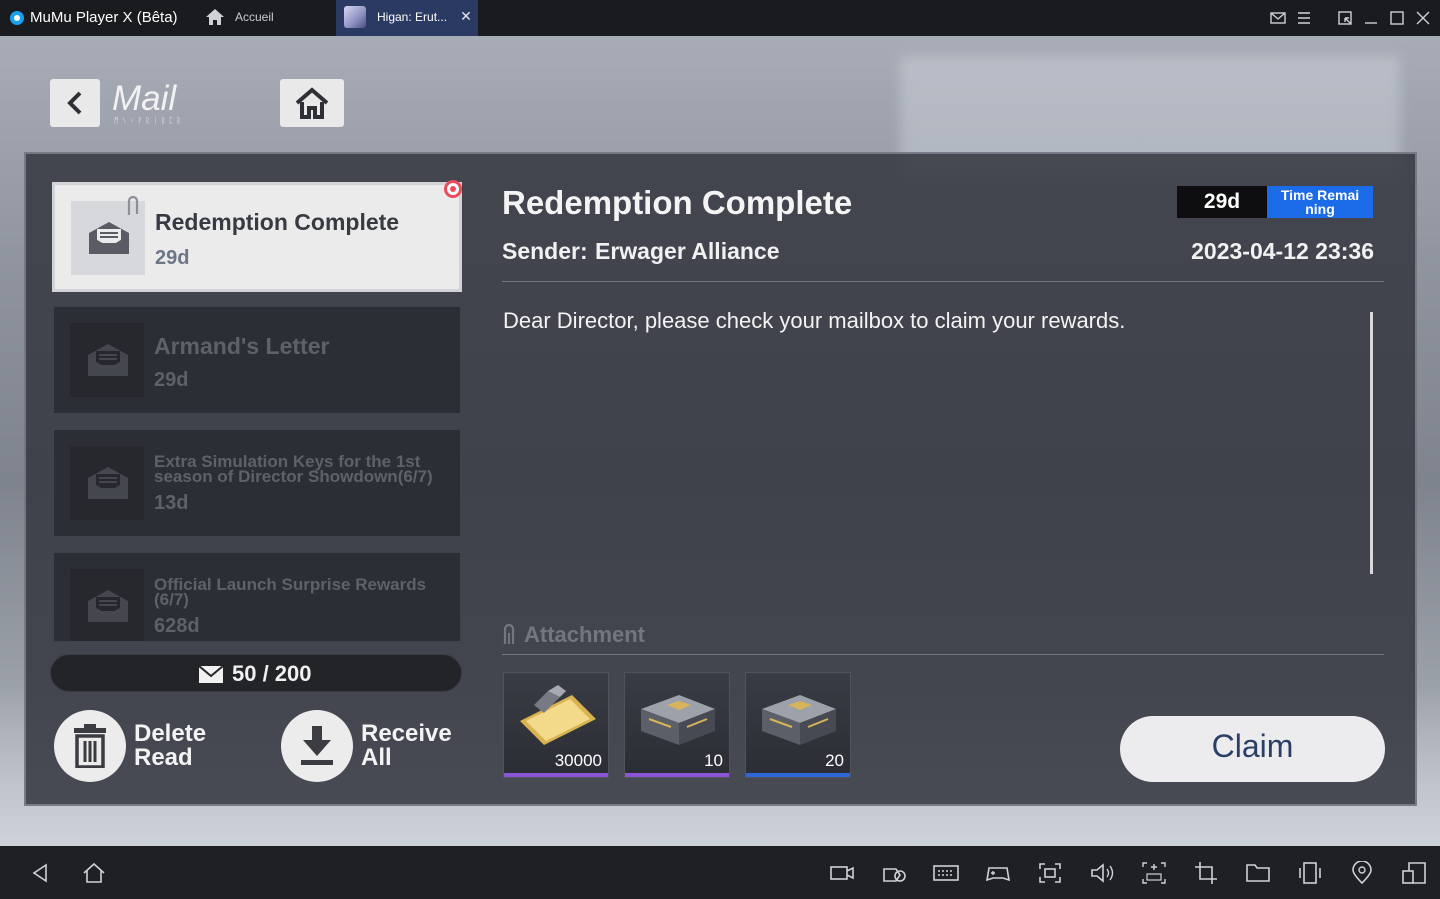 Image resolution: width=1440 pixels, height=899 pixels. I want to click on mail-count-indicator: 50 / 200, so click(256, 673).